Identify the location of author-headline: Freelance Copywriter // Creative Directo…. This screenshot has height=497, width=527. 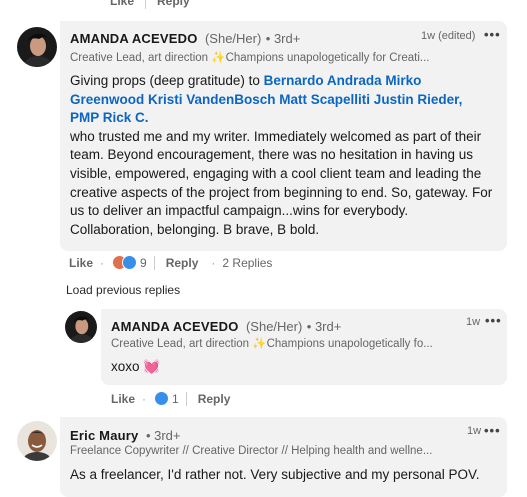
(251, 451).